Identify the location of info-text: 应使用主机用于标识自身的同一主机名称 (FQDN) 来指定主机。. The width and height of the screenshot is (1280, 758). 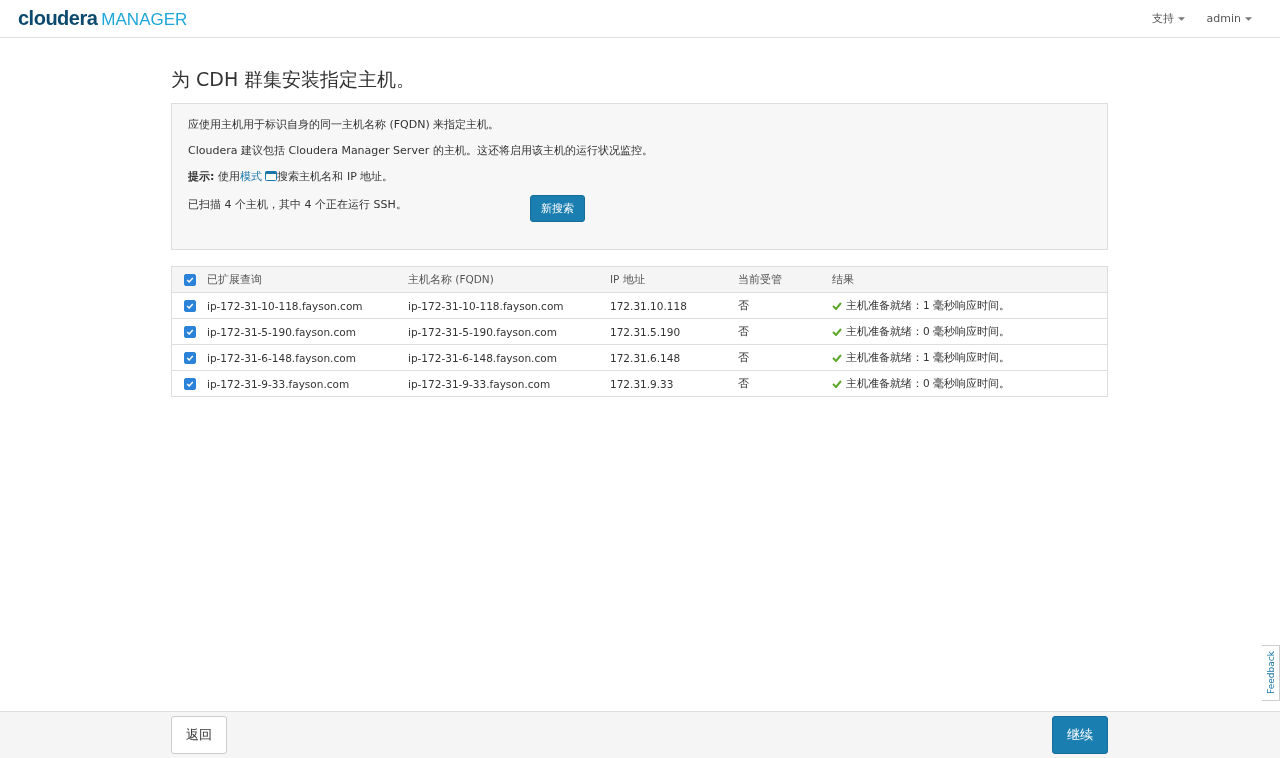
(344, 124).